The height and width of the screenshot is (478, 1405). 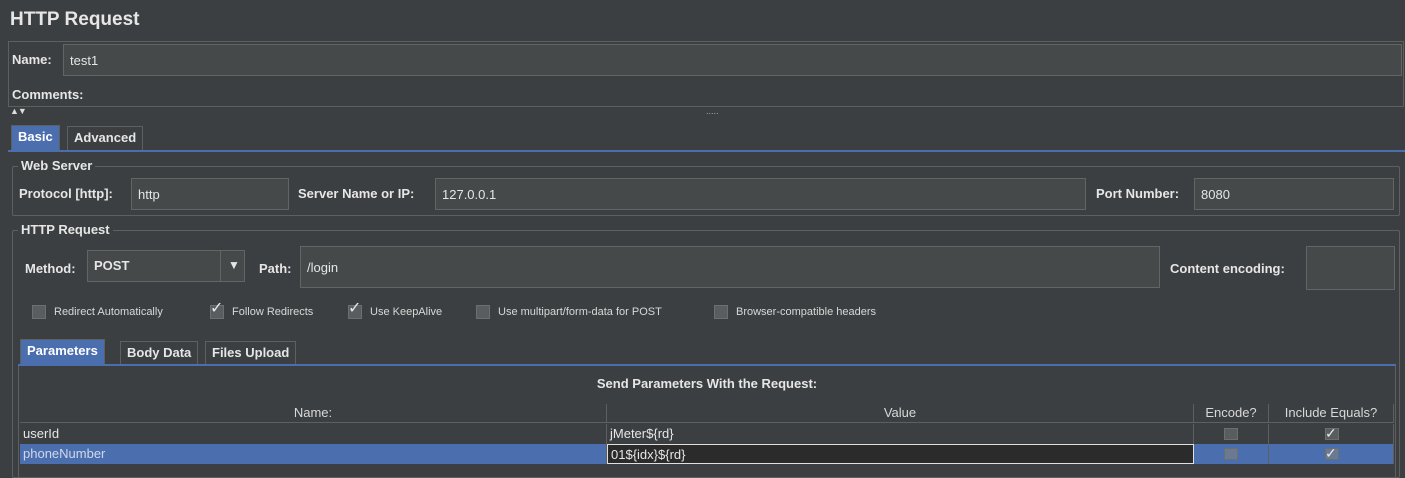 I want to click on tab-body-data: Body Data, so click(x=159, y=353).